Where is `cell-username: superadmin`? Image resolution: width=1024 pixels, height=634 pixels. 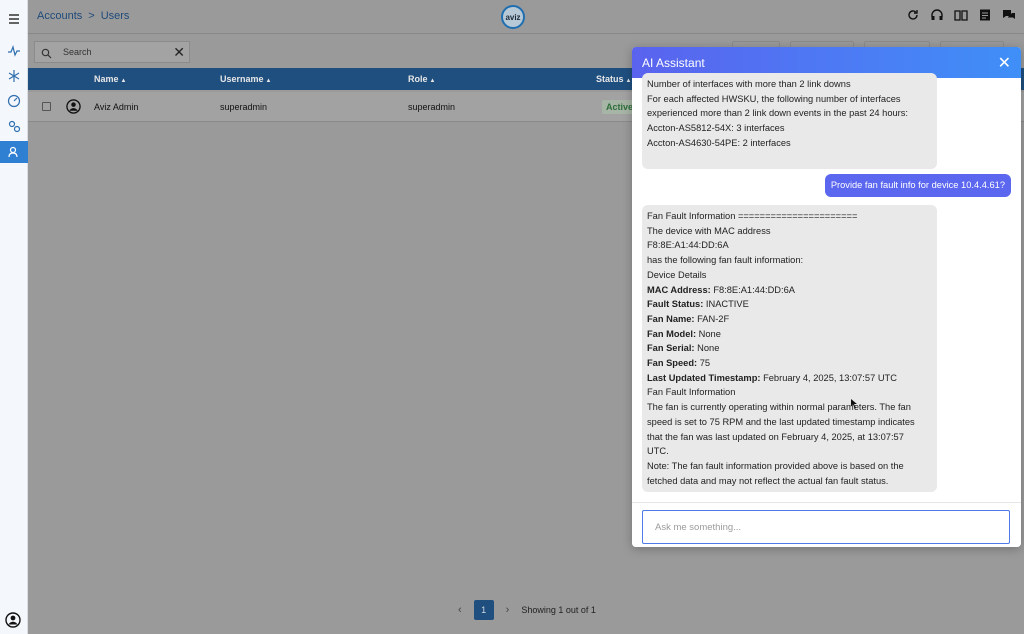 cell-username: superadmin is located at coordinates (244, 107).